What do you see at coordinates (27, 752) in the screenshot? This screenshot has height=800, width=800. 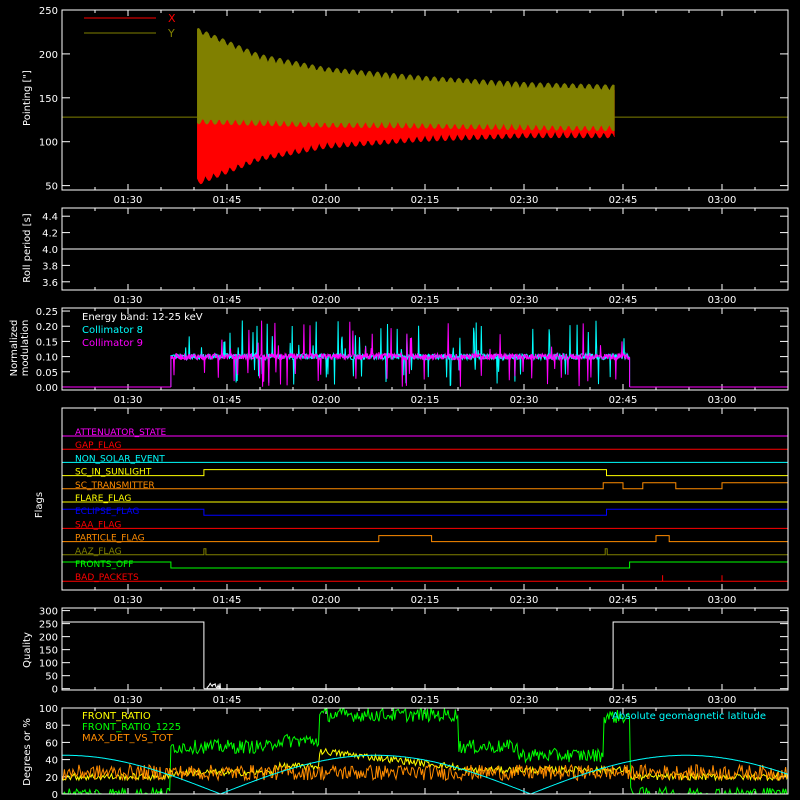 I see `ratios-ylabel: Degrees or %` at bounding box center [27, 752].